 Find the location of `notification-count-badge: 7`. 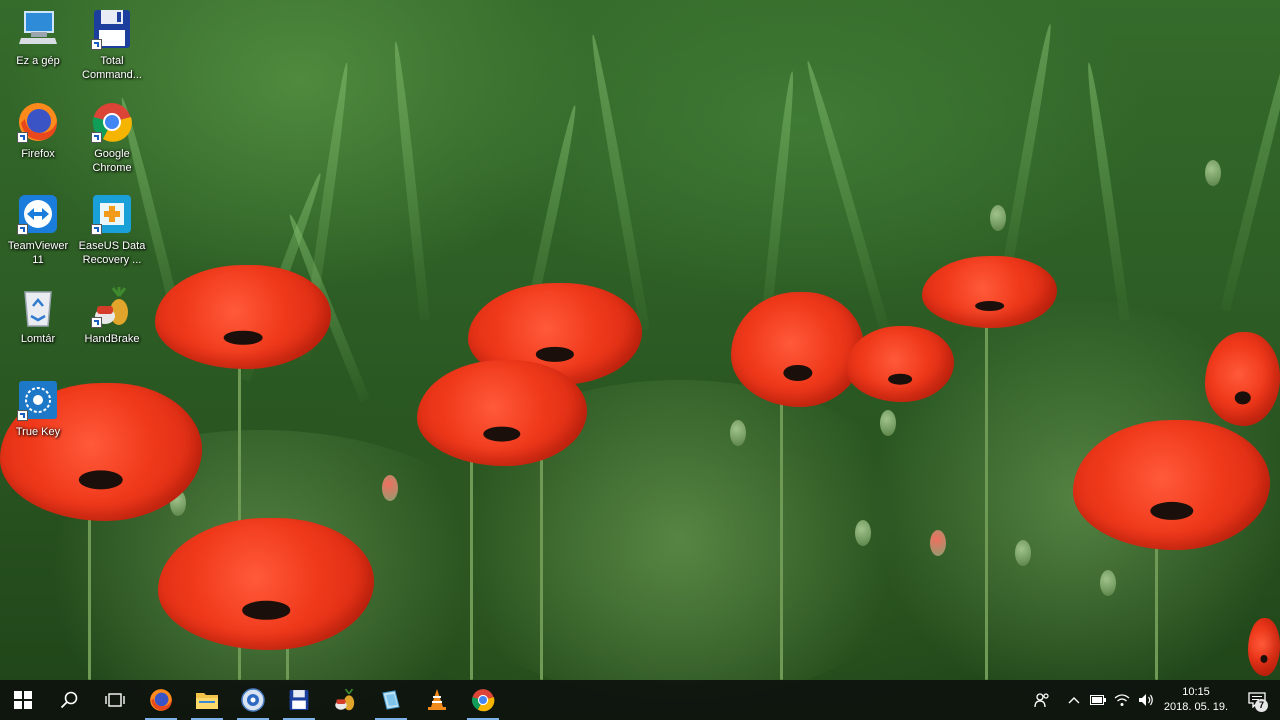

notification-count-badge: 7 is located at coordinates (1261, 705).